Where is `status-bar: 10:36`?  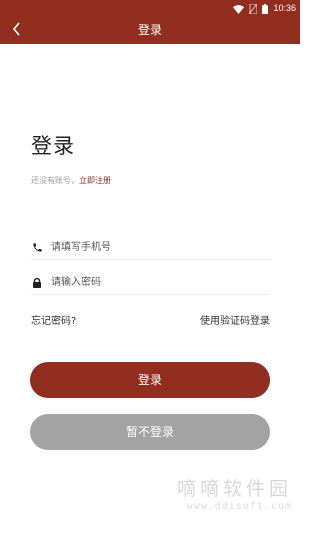 status-bar: 10:36 is located at coordinates (150, 8).